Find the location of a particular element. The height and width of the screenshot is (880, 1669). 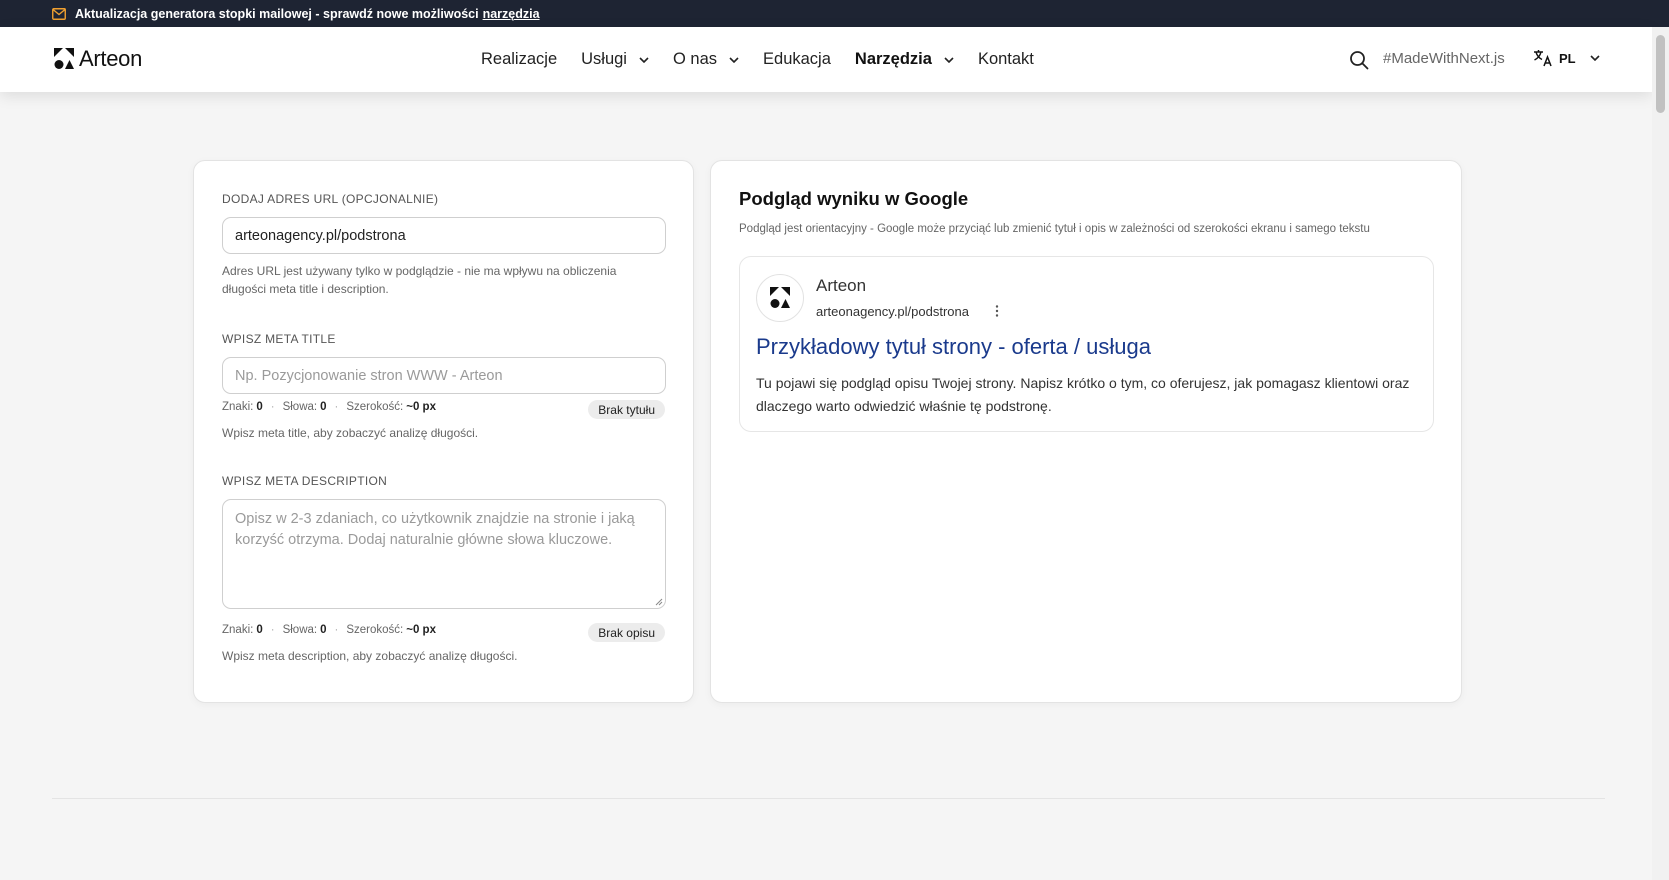

mail-icon is located at coordinates (59, 13).